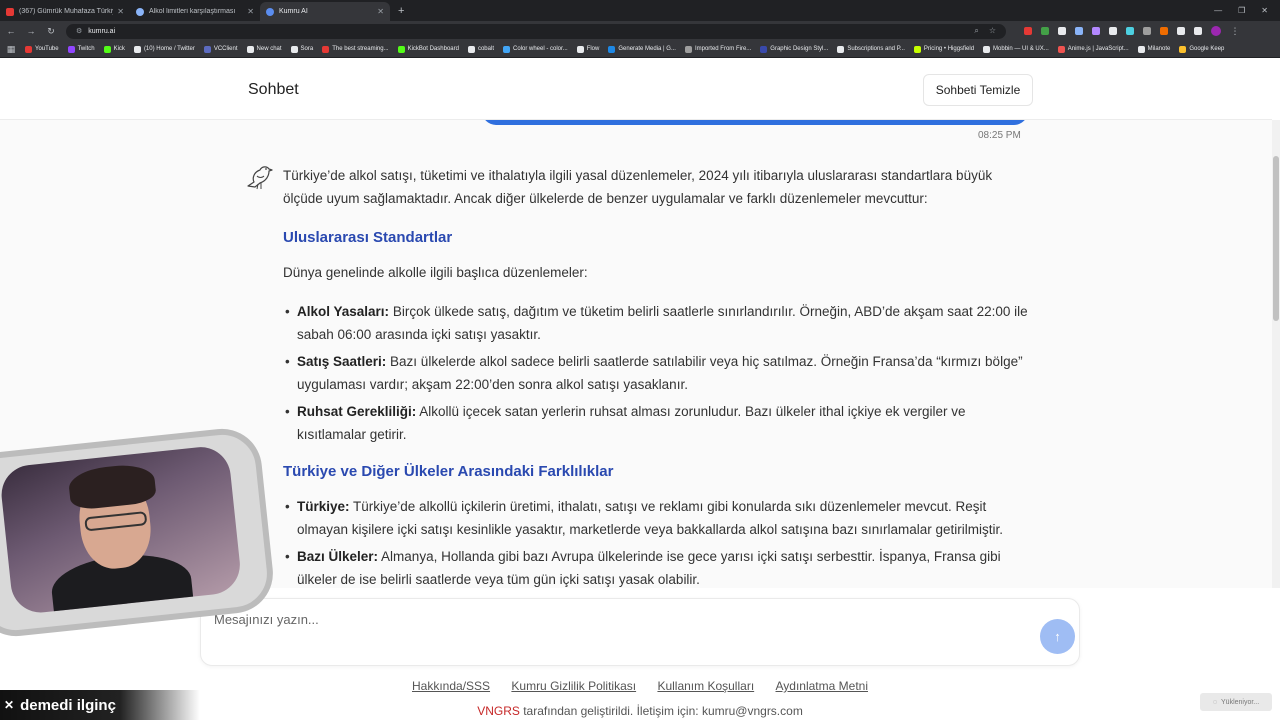  I want to click on puzzle-icon, so click(1181, 31).